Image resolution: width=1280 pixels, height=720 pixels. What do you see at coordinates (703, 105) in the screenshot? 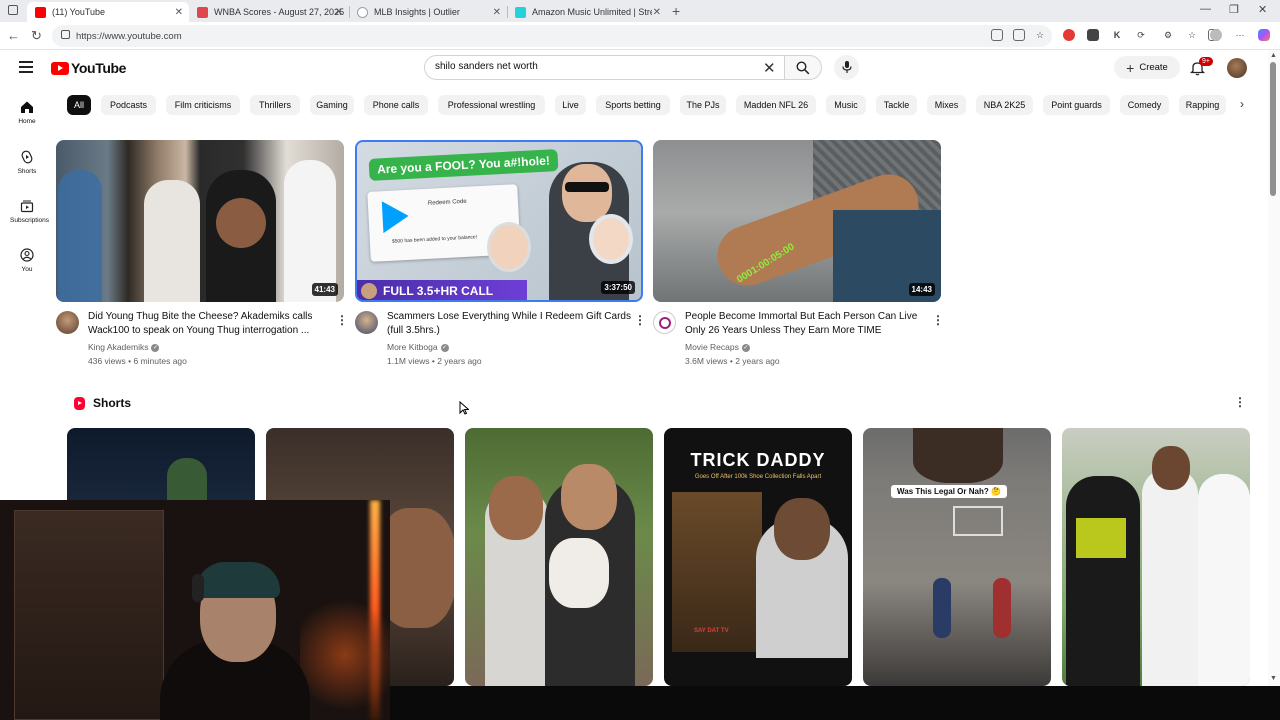
I see `chip-the-pjs: The PJs` at bounding box center [703, 105].